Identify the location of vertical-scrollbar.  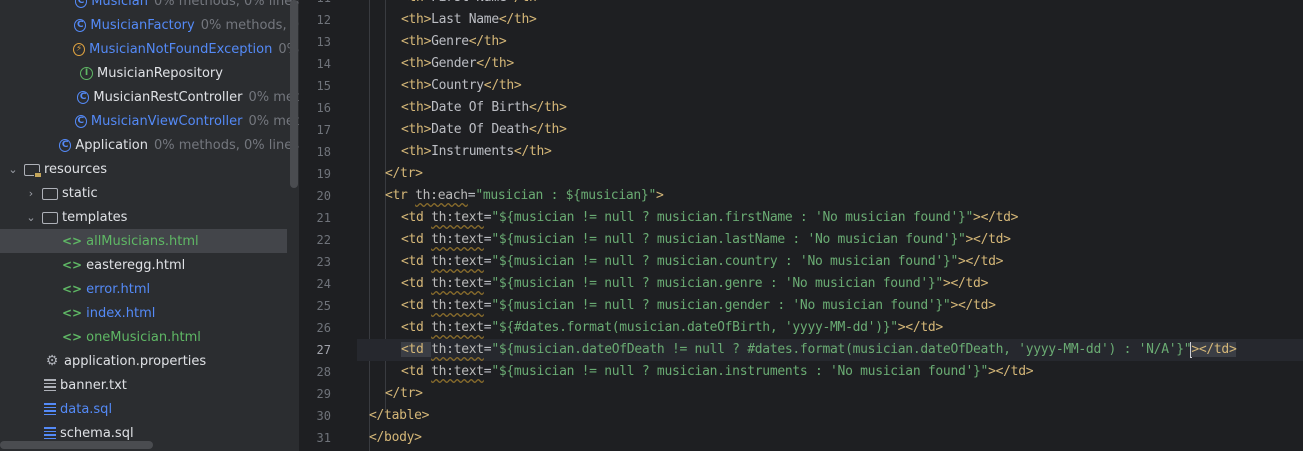
(294, 94).